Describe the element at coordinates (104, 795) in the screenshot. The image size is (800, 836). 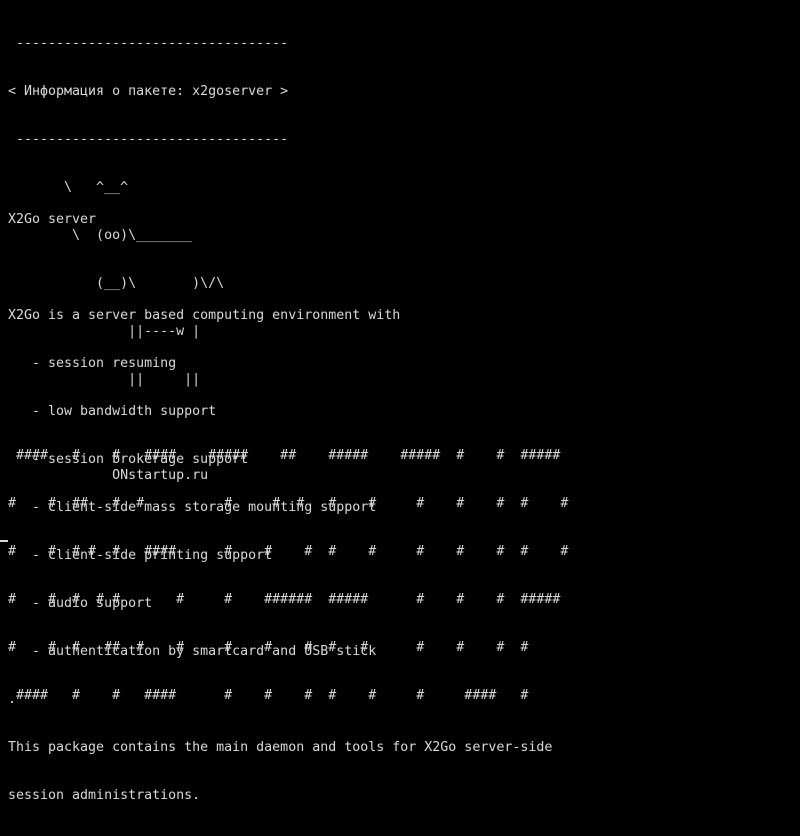
I see `description-line: session administrations.` at that location.